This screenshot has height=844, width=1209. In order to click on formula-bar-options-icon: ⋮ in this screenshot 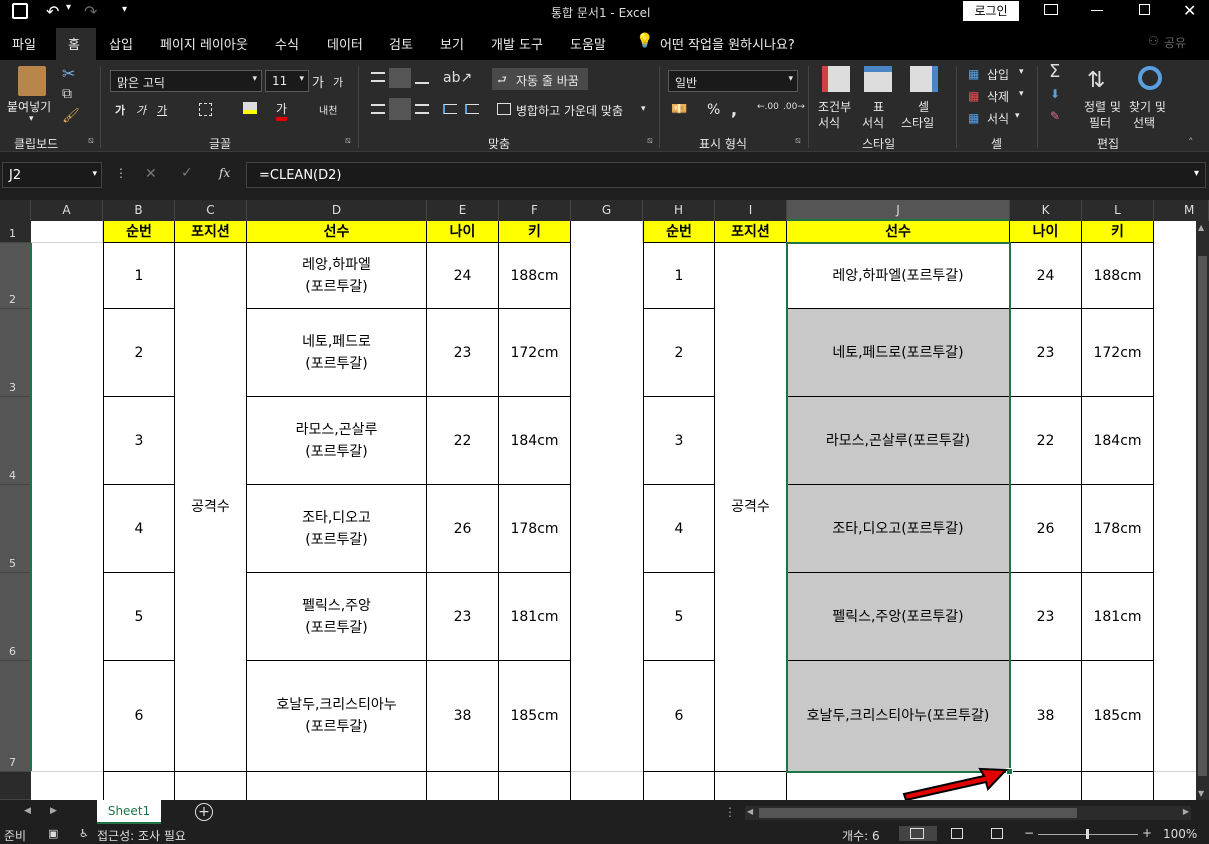, I will do `click(121, 173)`.